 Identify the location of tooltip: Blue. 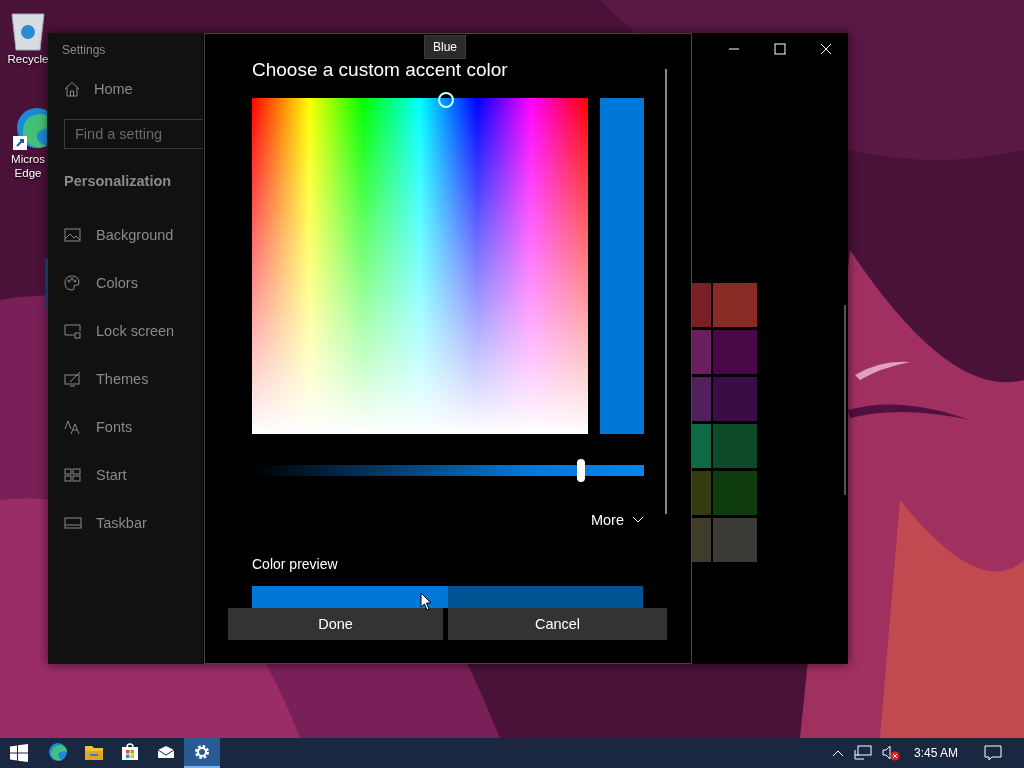
(445, 47).